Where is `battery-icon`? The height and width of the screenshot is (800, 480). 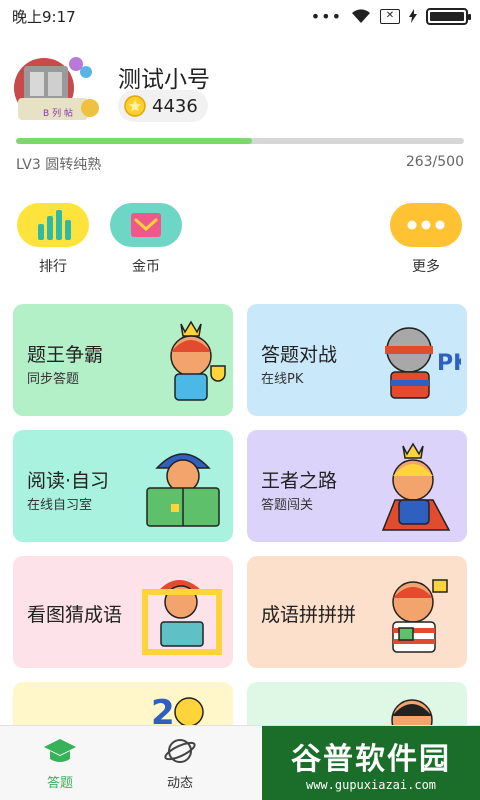
battery-icon is located at coordinates (448, 16).